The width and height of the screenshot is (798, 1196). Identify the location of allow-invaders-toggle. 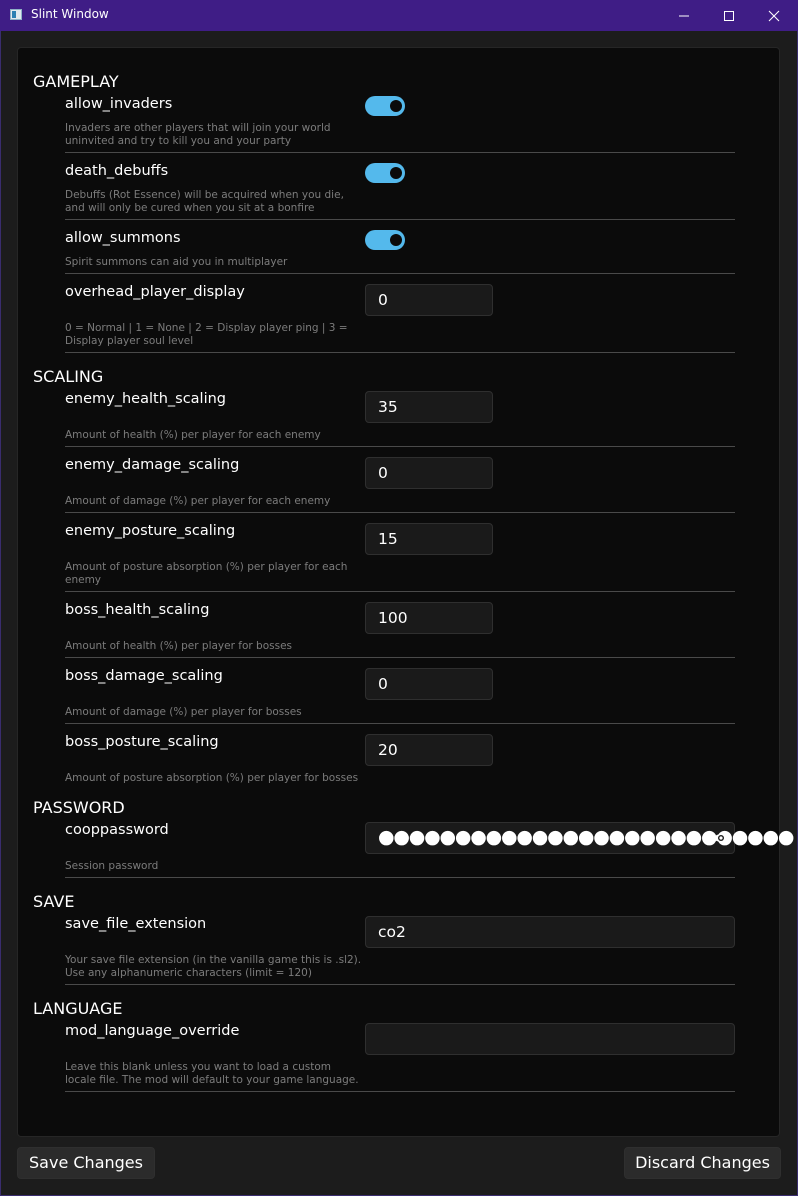
(385, 106).